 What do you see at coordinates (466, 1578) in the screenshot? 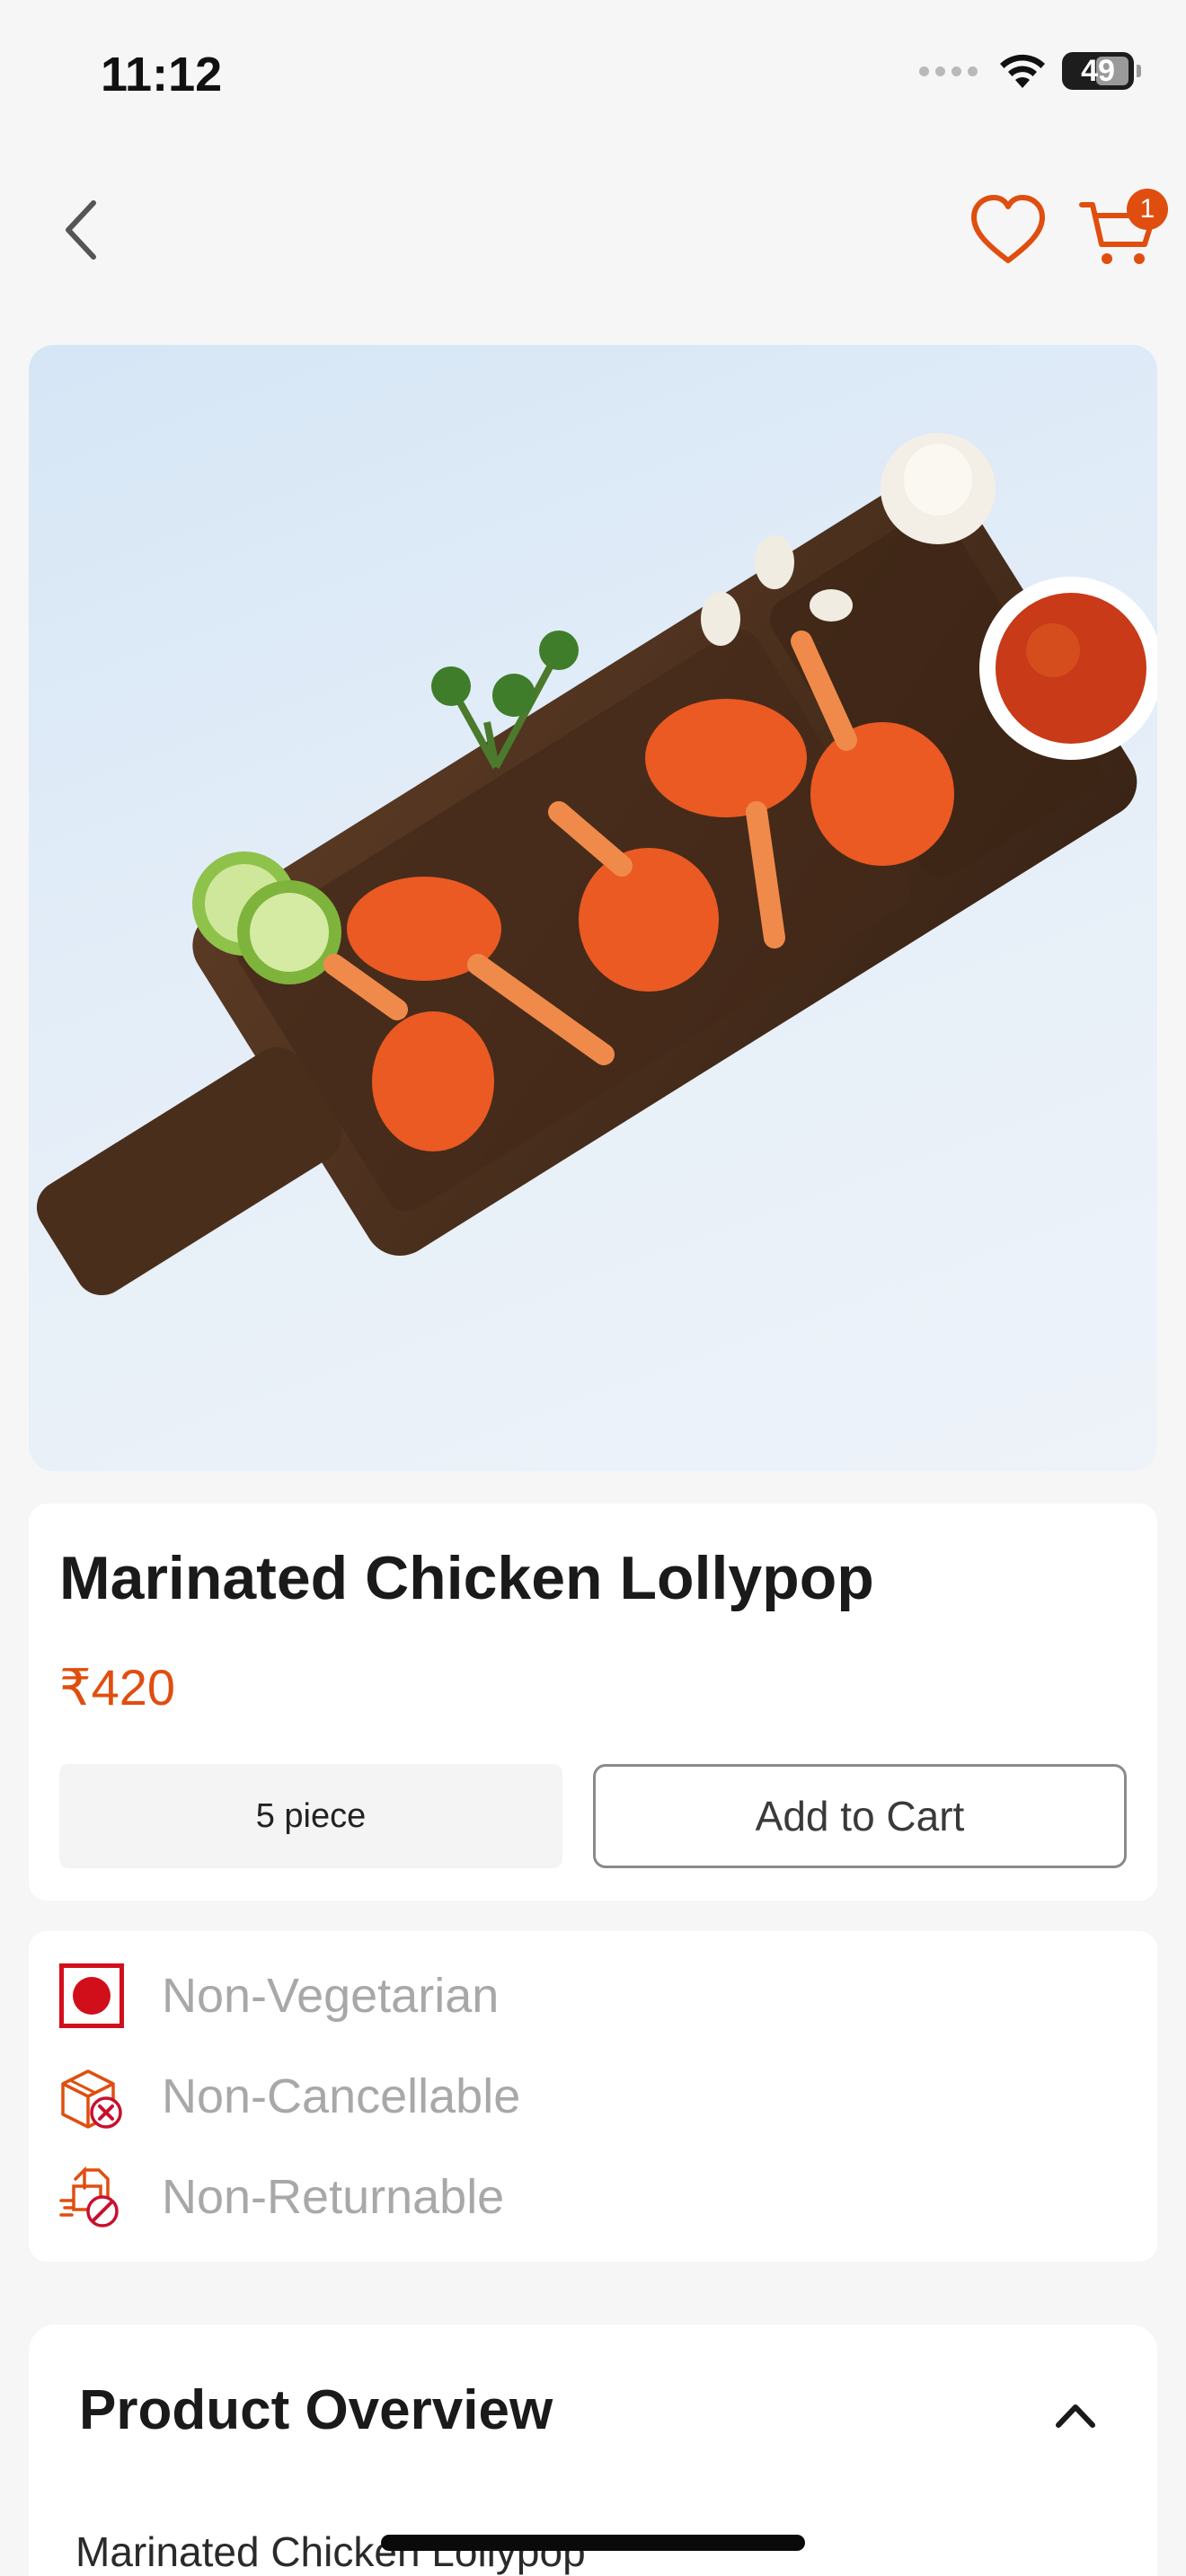
I see `product-title: Marinated Chicken Lollypop` at bounding box center [466, 1578].